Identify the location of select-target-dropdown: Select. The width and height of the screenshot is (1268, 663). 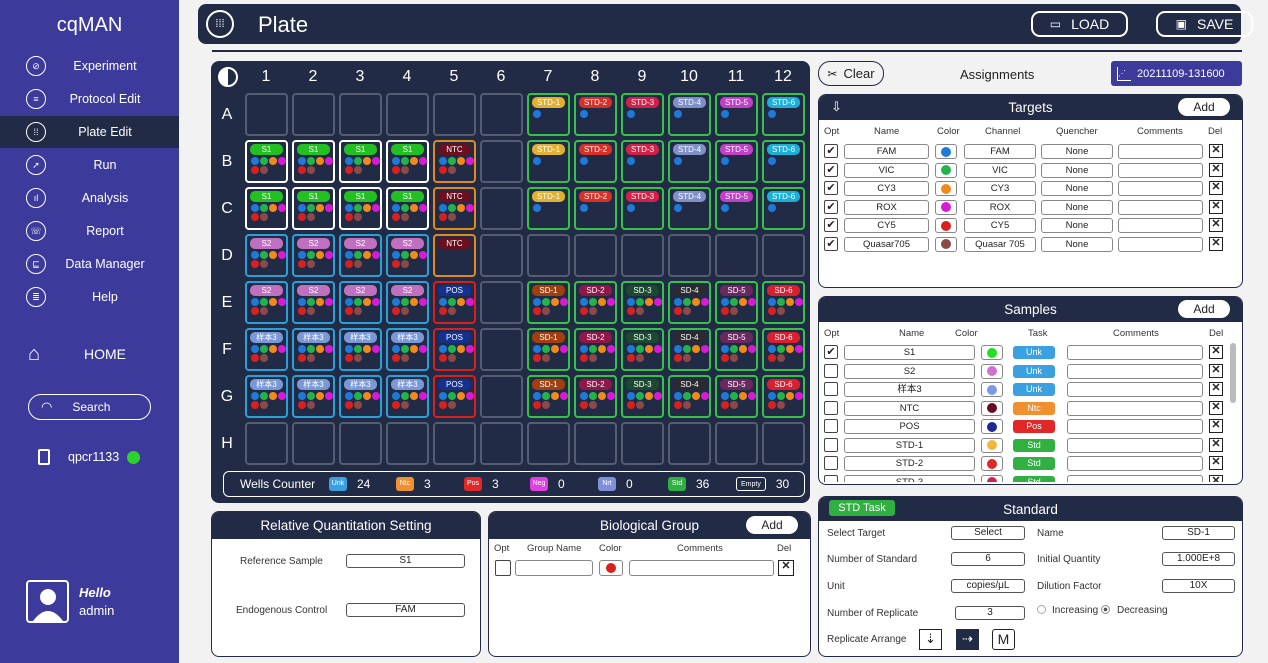
(988, 533).